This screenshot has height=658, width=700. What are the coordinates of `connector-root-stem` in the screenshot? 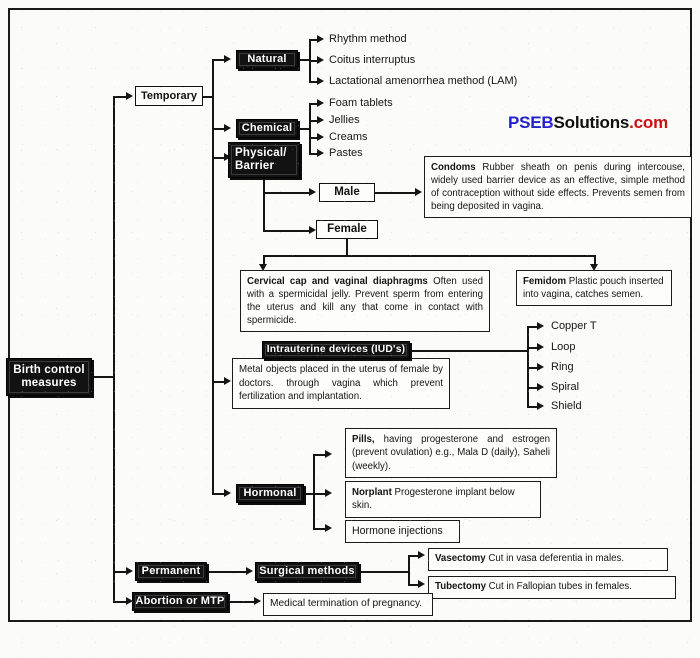 It's located at (103, 377).